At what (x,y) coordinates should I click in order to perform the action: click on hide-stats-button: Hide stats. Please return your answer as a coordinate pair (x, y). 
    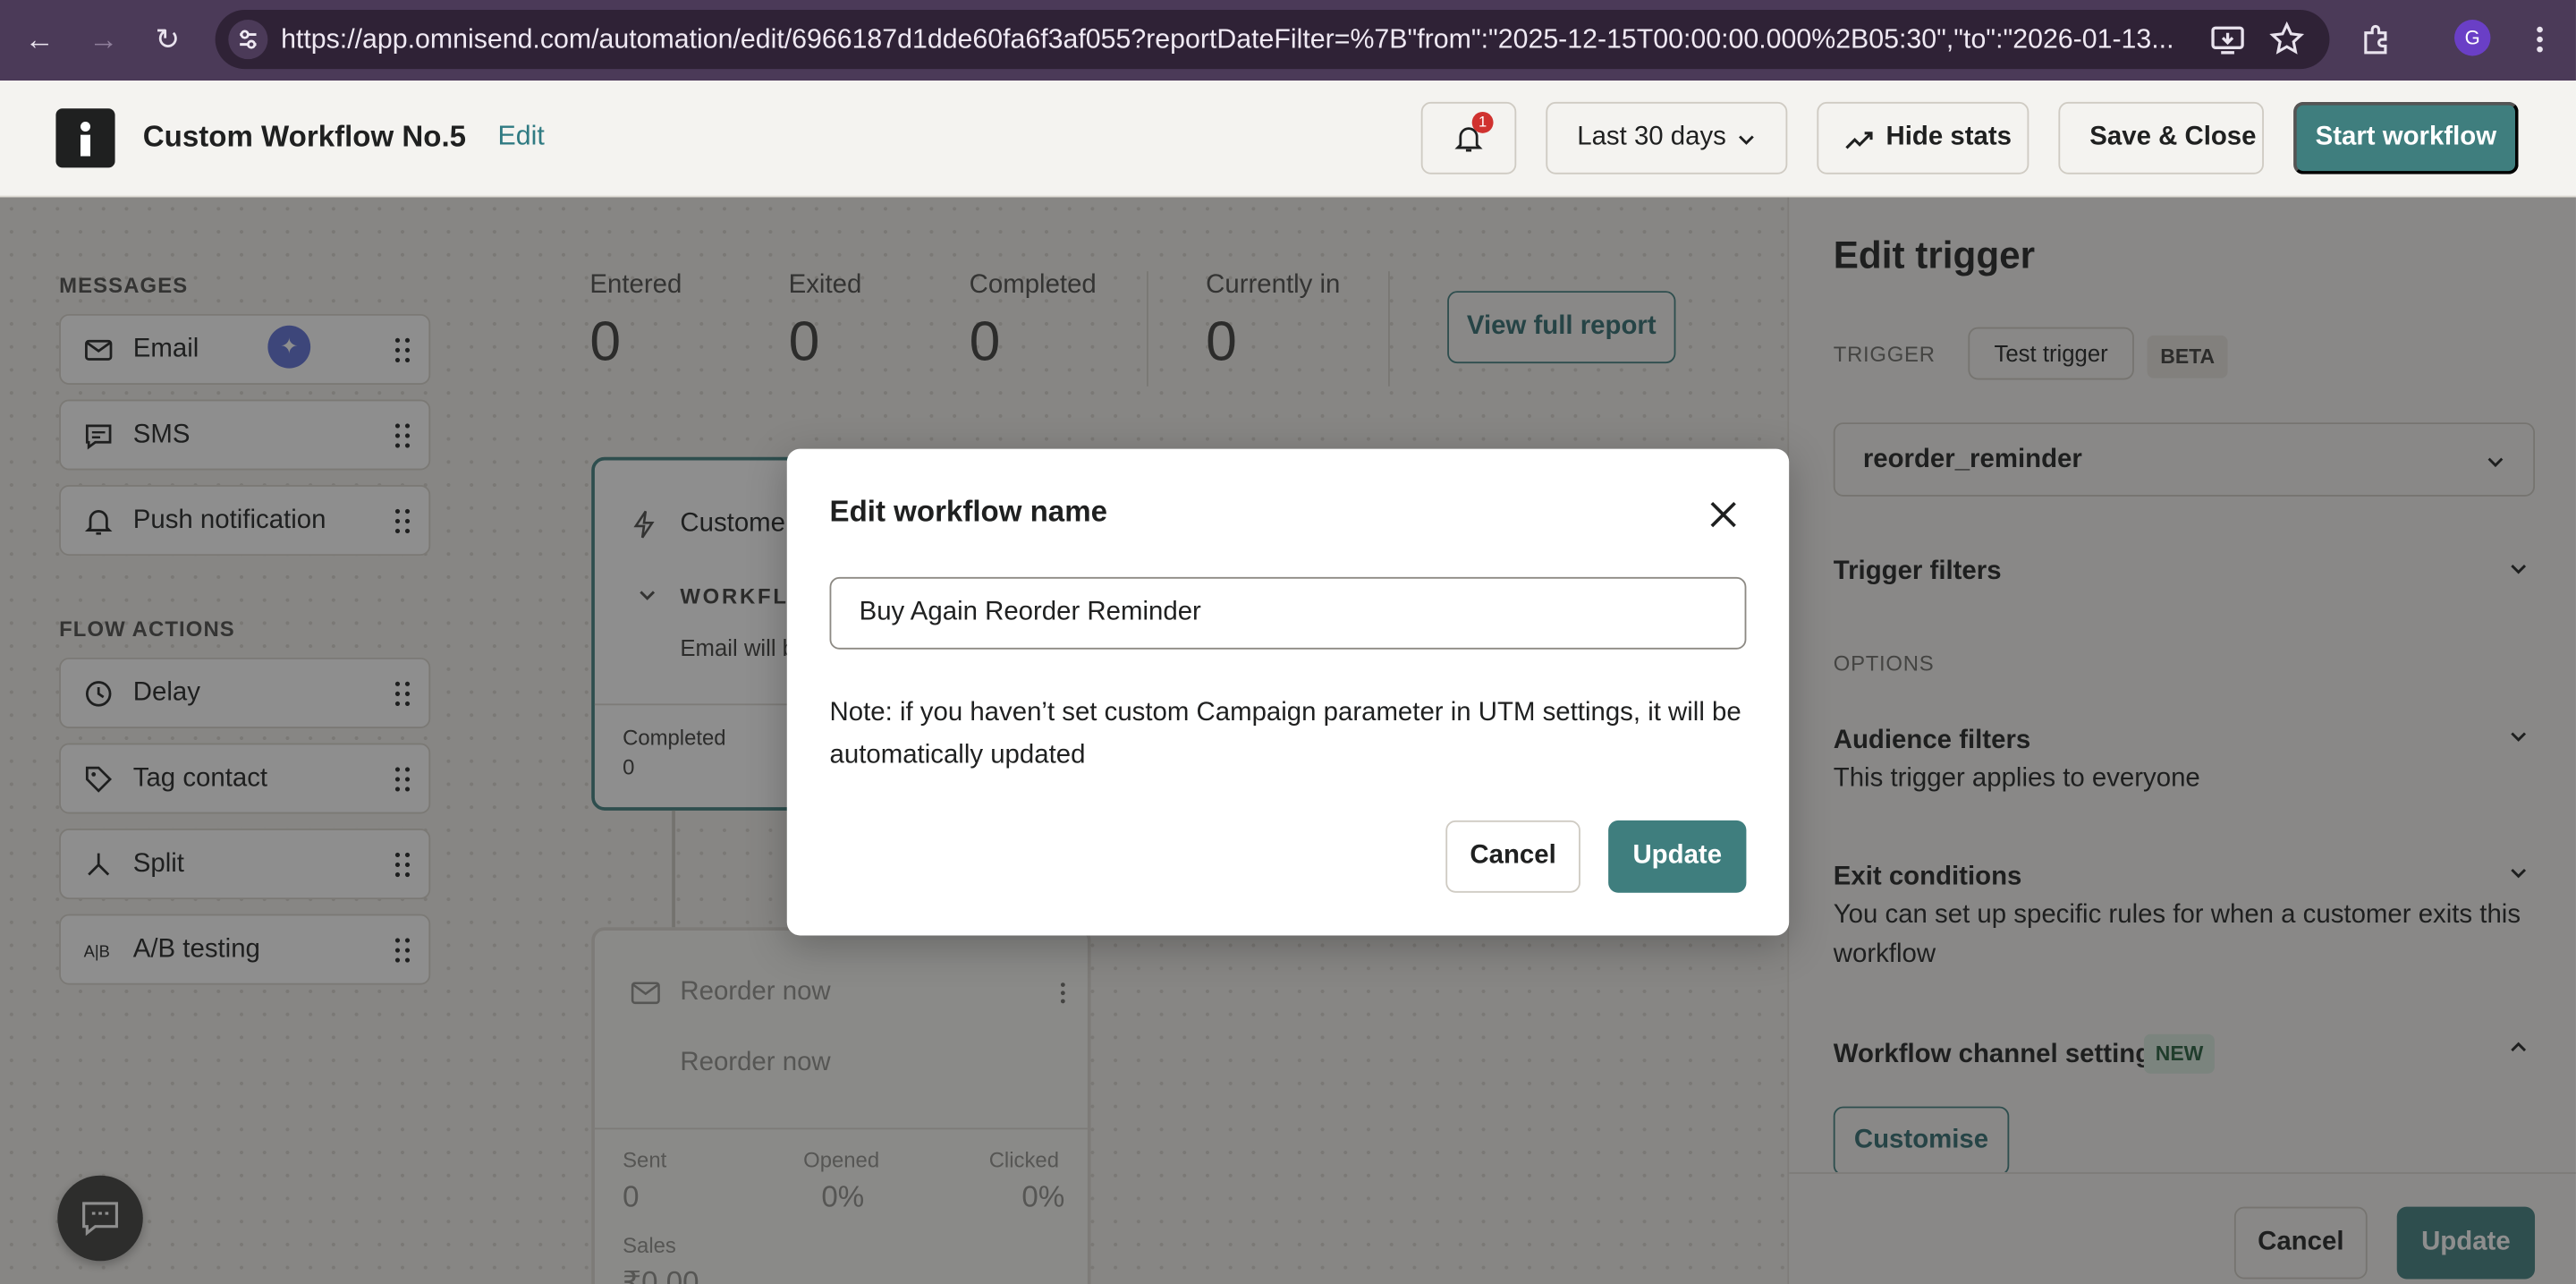
    Looking at the image, I should click on (1923, 137).